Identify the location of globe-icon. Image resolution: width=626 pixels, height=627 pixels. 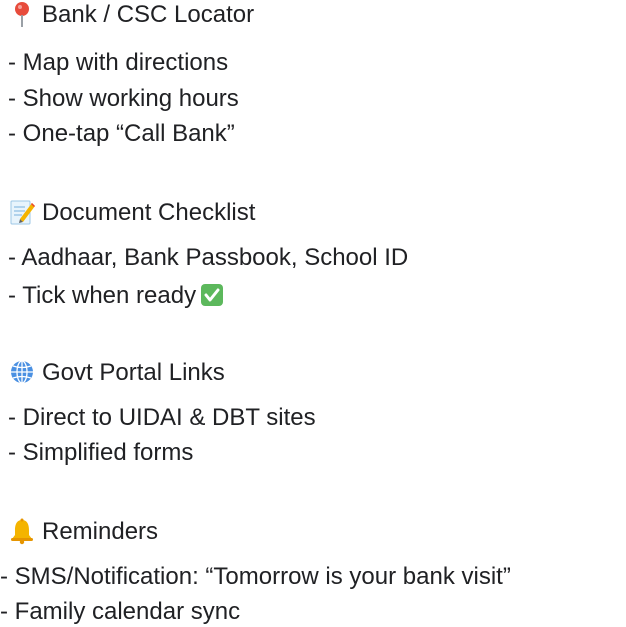
(22, 372).